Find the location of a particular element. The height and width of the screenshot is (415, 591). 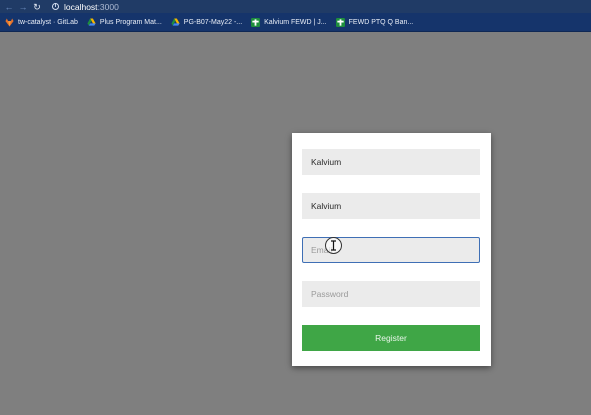

bookmark-label: tw-catalyst · GitLab is located at coordinates (48, 22).